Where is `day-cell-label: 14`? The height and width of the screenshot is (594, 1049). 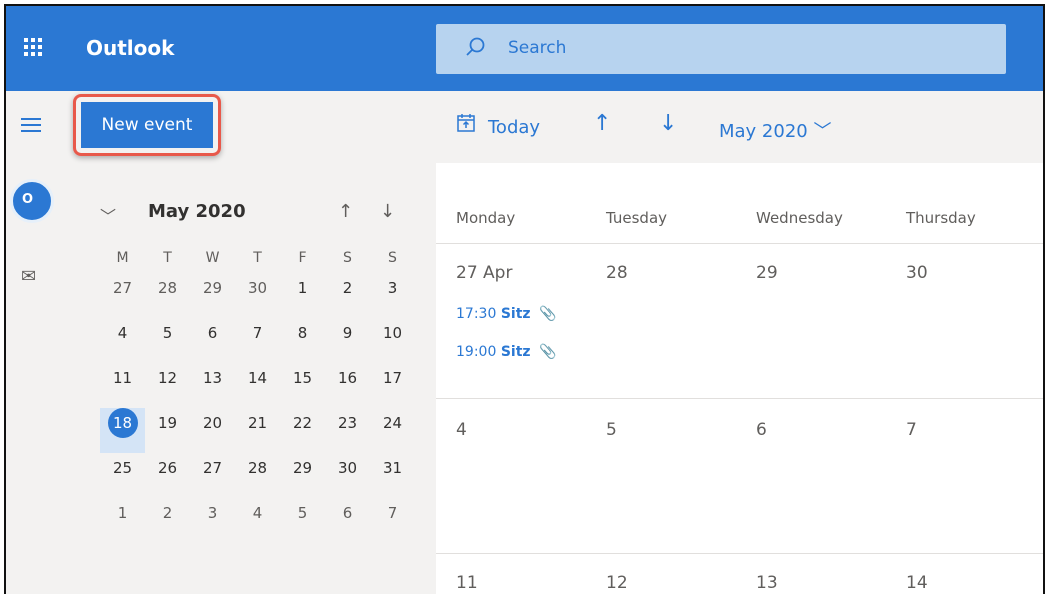
day-cell-label: 14 is located at coordinates (917, 583).